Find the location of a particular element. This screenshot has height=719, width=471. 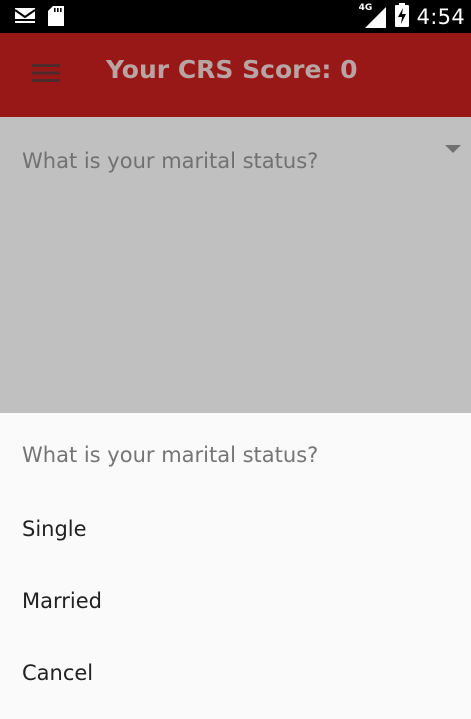

option-cancel: Cancel is located at coordinates (235, 675).